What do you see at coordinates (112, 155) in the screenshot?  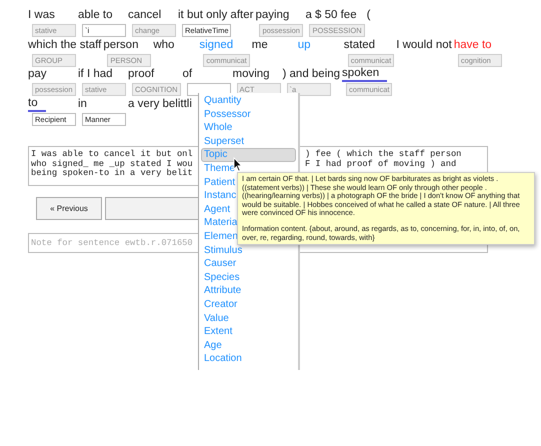 I see `sentence-text-line: I was able to cancel it but onl` at bounding box center [112, 155].